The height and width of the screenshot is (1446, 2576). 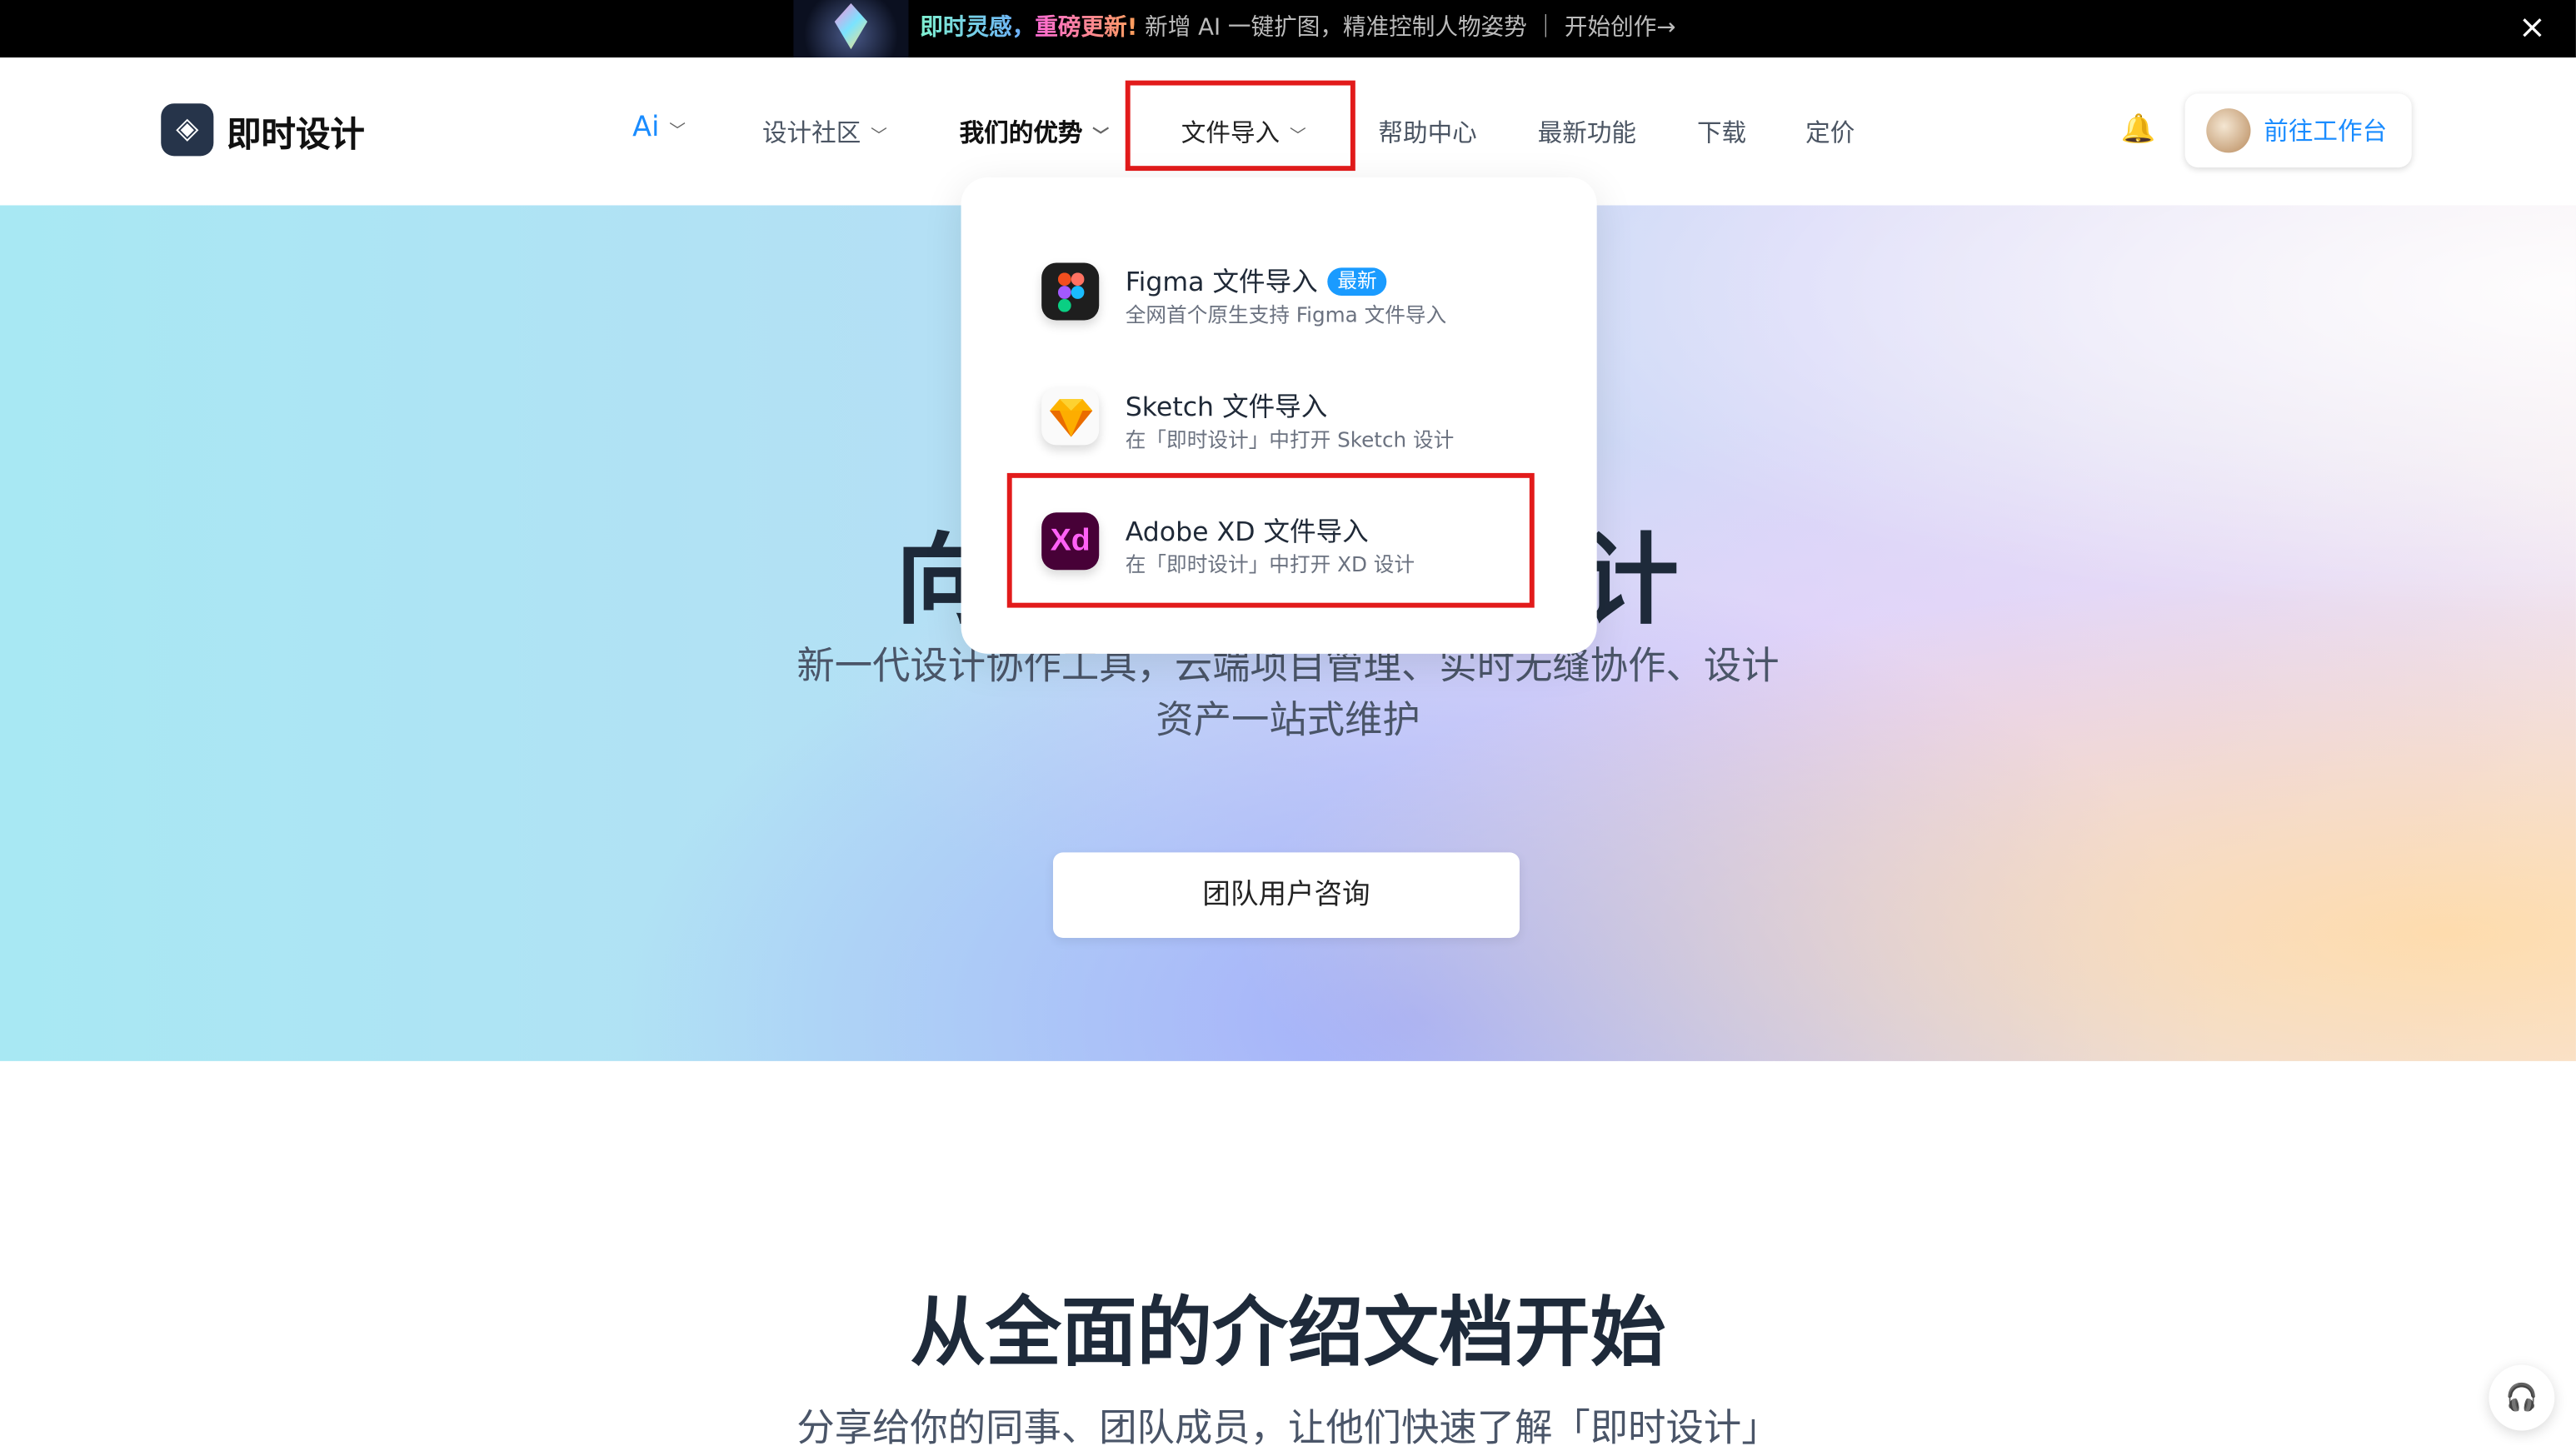 What do you see at coordinates (1086, 28) in the screenshot?
I see `banner-highlight: 重磅更新!` at bounding box center [1086, 28].